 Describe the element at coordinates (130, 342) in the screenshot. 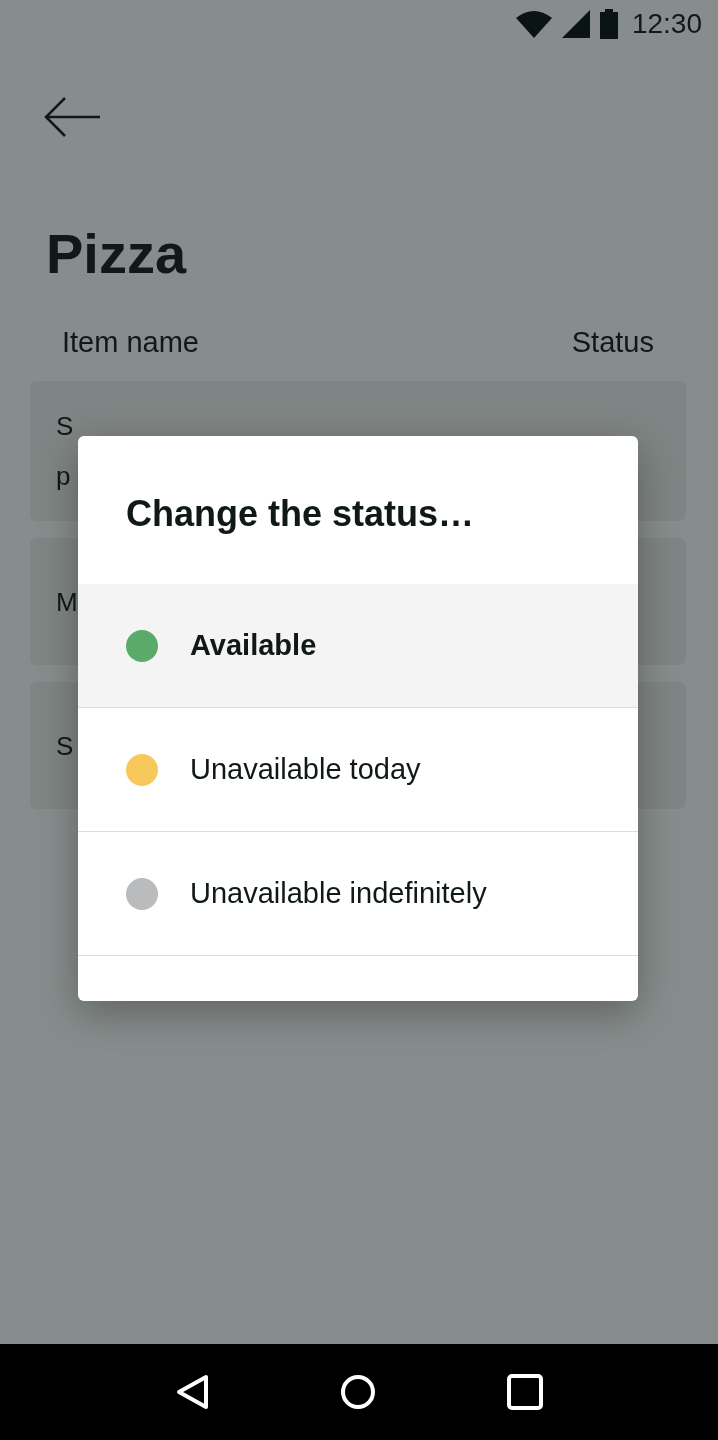

I see `column-header: Item name` at that location.